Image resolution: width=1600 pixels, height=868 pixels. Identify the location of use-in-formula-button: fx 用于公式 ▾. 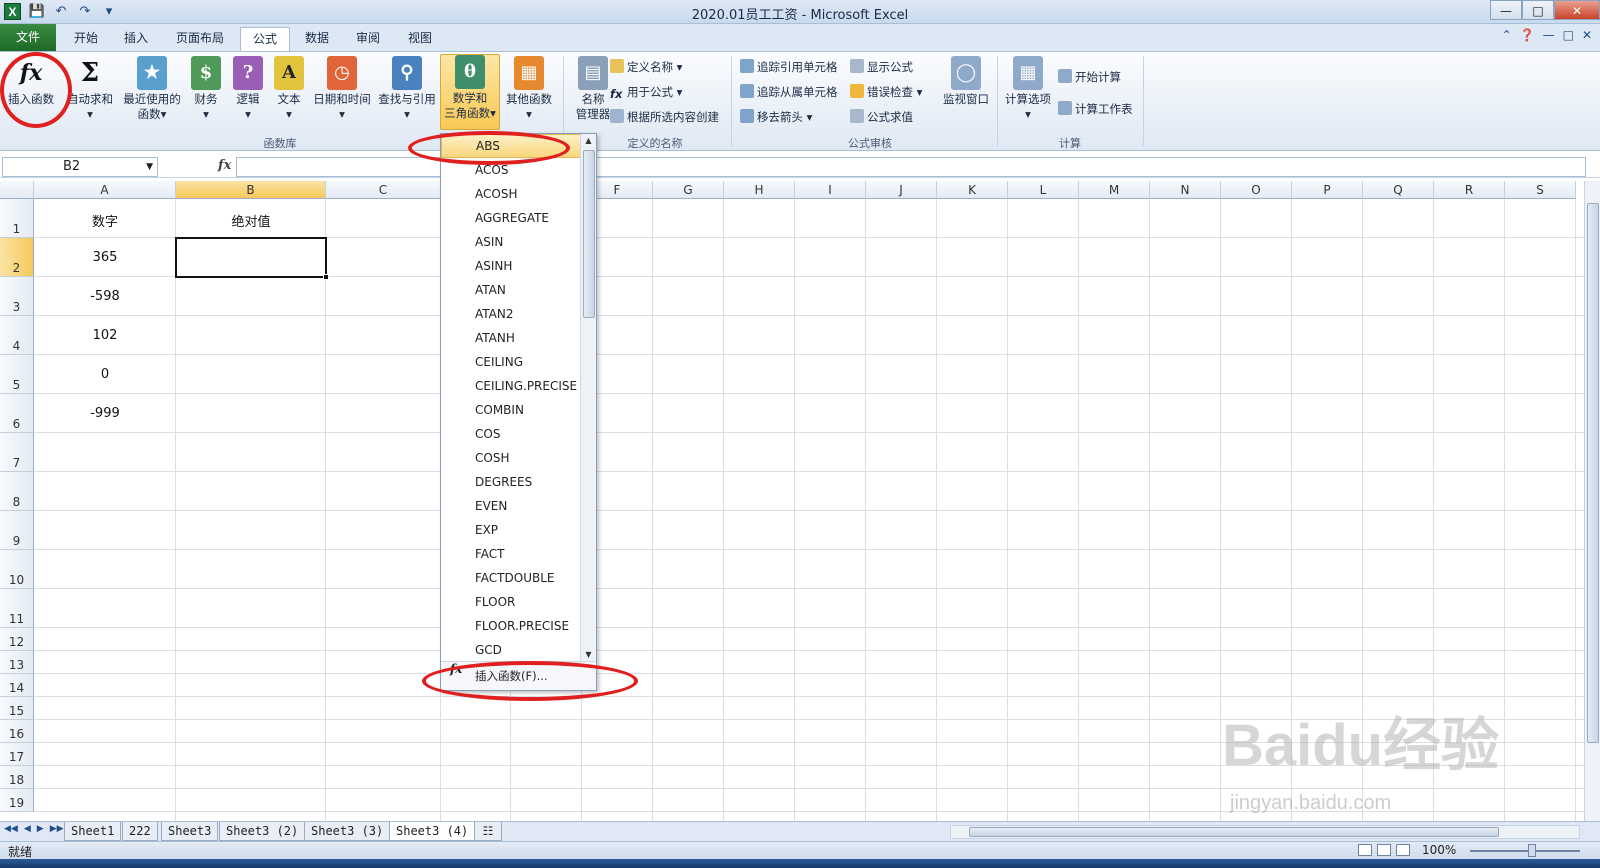
(646, 92).